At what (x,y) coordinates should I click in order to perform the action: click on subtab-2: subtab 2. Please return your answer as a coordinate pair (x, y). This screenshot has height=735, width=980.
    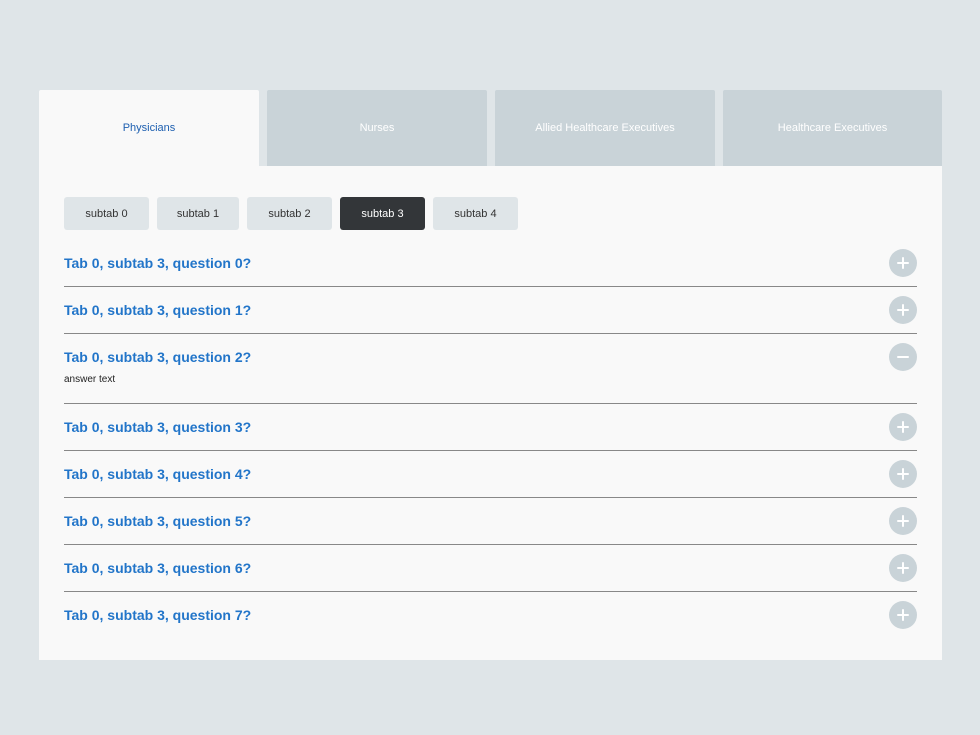
    Looking at the image, I should click on (289, 213).